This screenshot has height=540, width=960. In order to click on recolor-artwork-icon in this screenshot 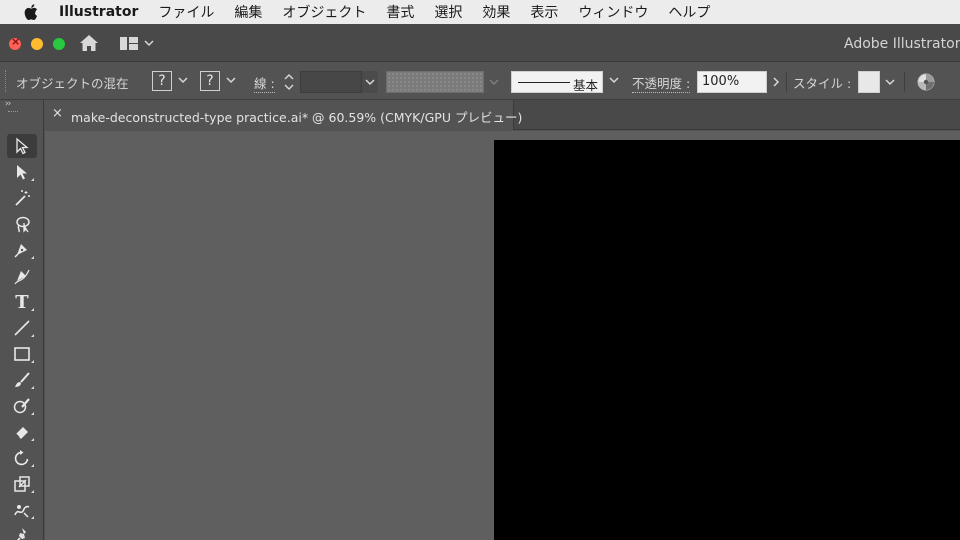, I will do `click(926, 82)`.